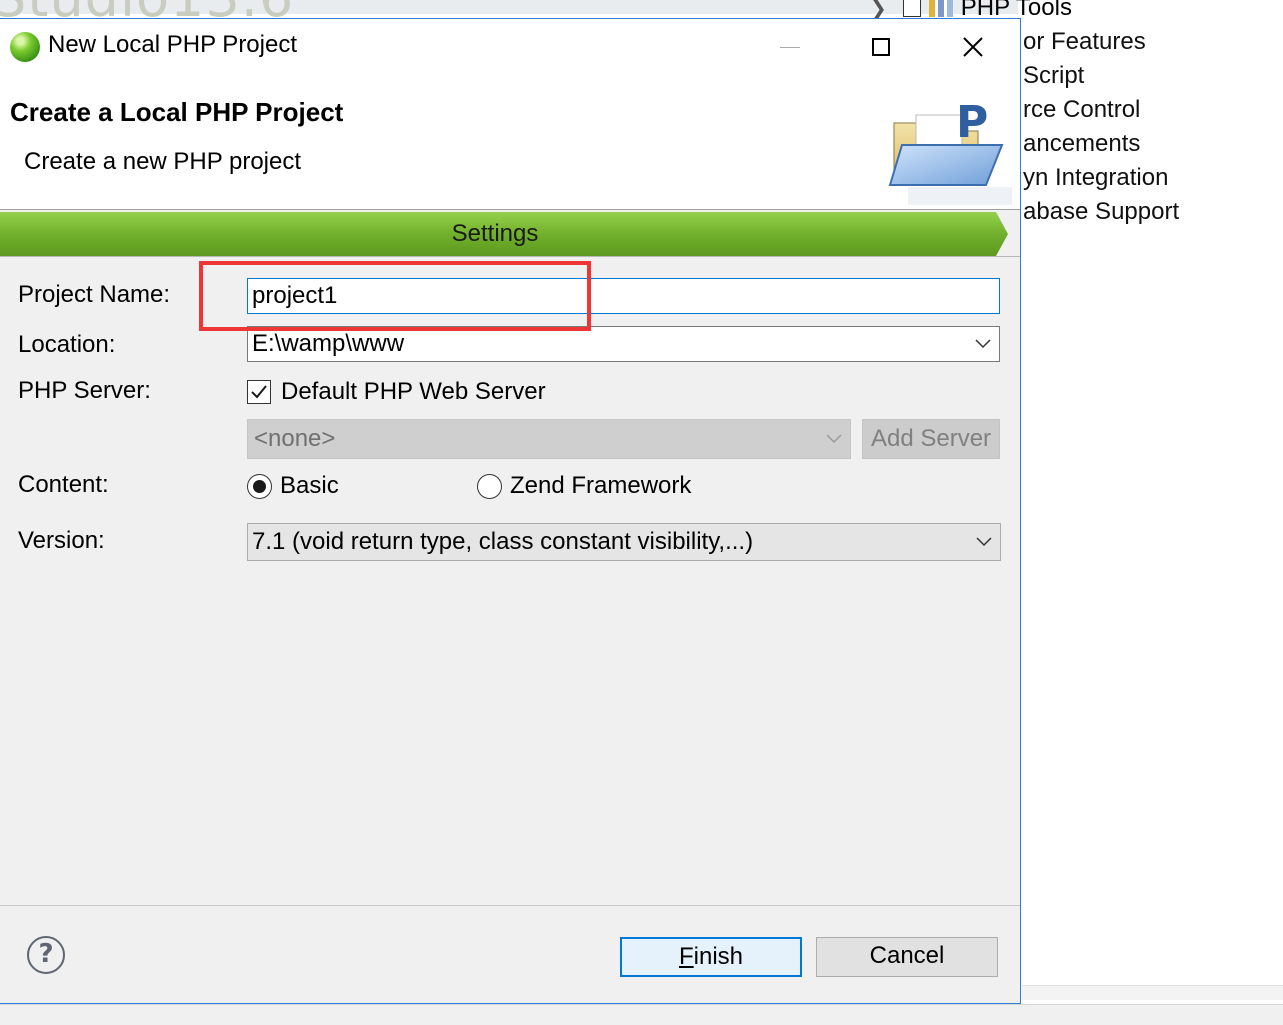 Image resolution: width=1283 pixels, height=1025 pixels. Describe the element at coordinates (172, 44) in the screenshot. I see `dialog-title: New Local PHP Project` at that location.